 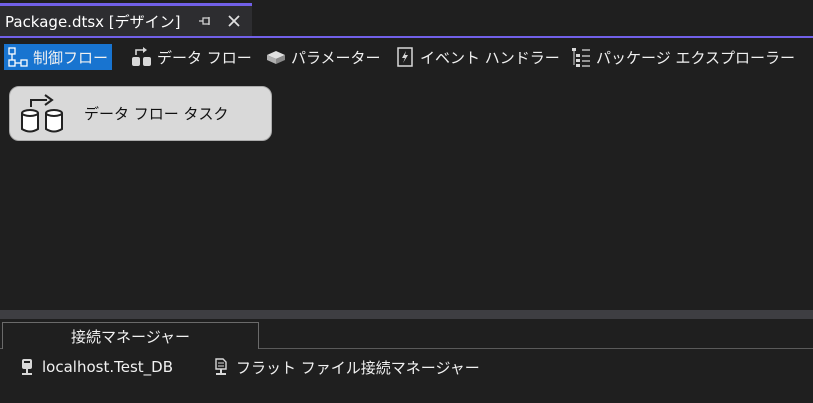 I want to click on data-flow-icon, so click(x=142, y=57).